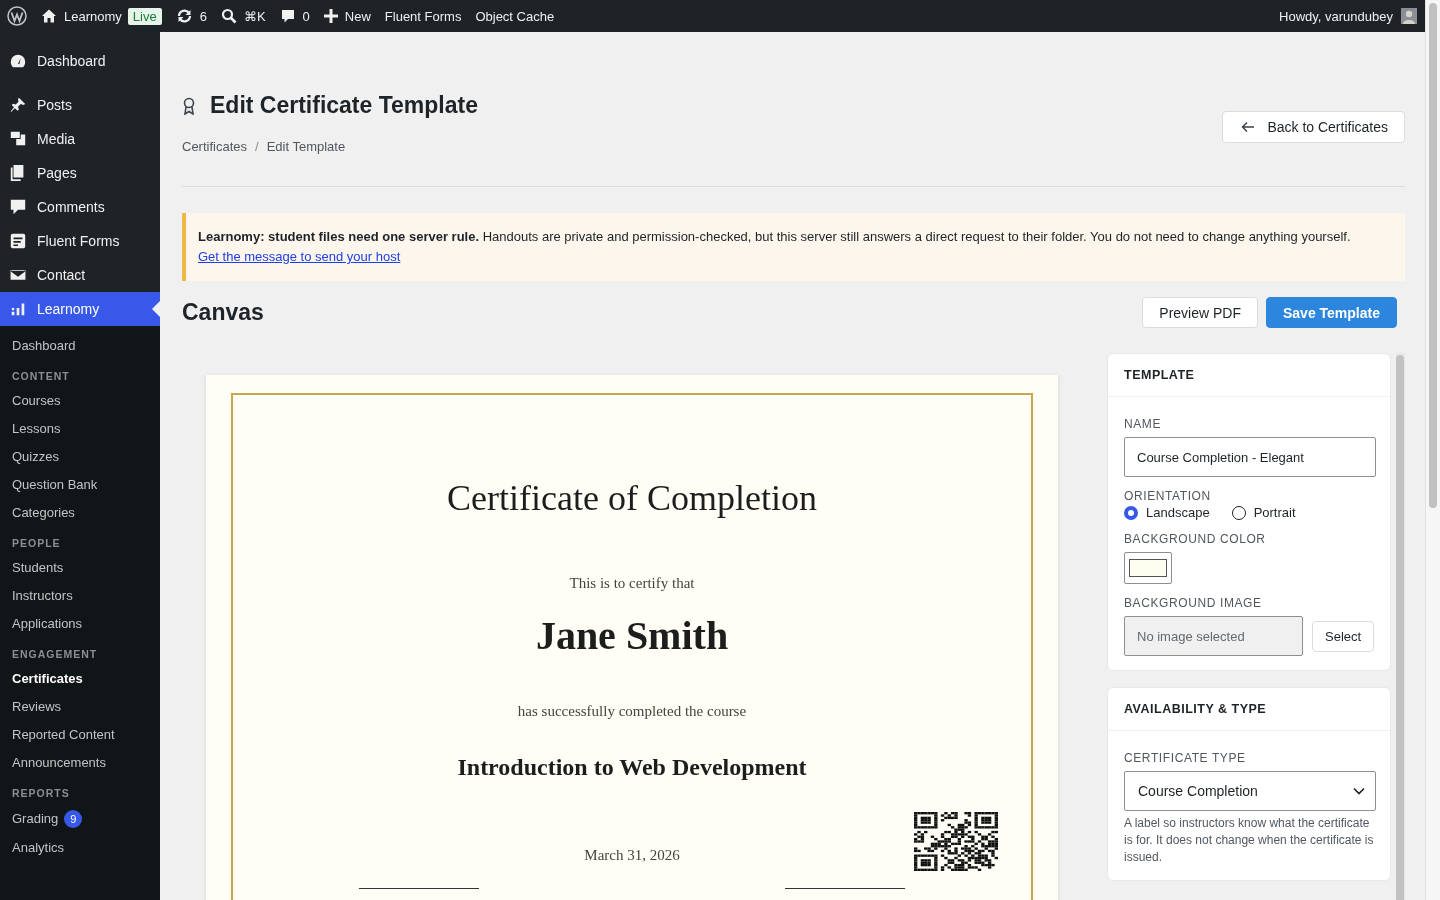 This screenshot has width=1440, height=900. What do you see at coordinates (80, 139) in the screenshot?
I see `sidebar-menu-item: Media` at bounding box center [80, 139].